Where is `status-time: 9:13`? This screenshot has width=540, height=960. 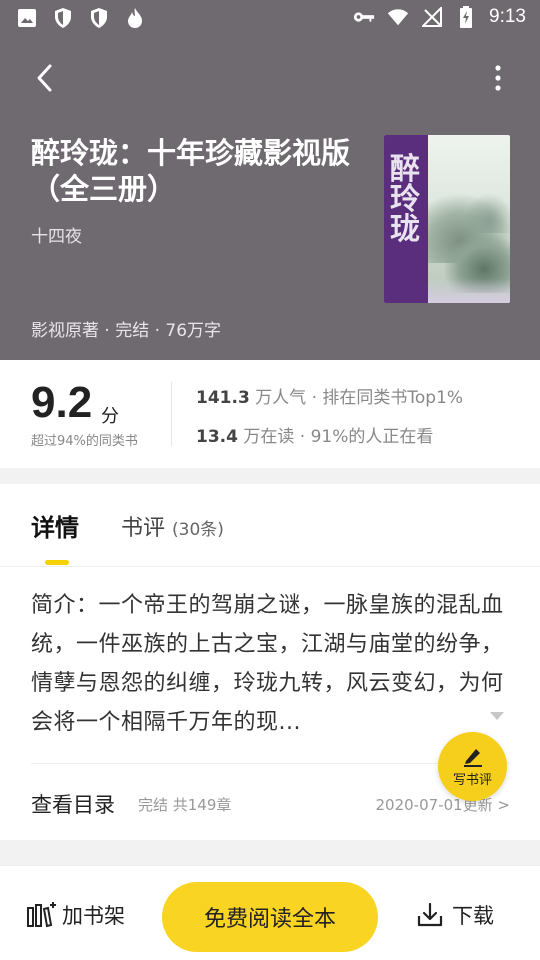 status-time: 9:13 is located at coordinates (507, 16).